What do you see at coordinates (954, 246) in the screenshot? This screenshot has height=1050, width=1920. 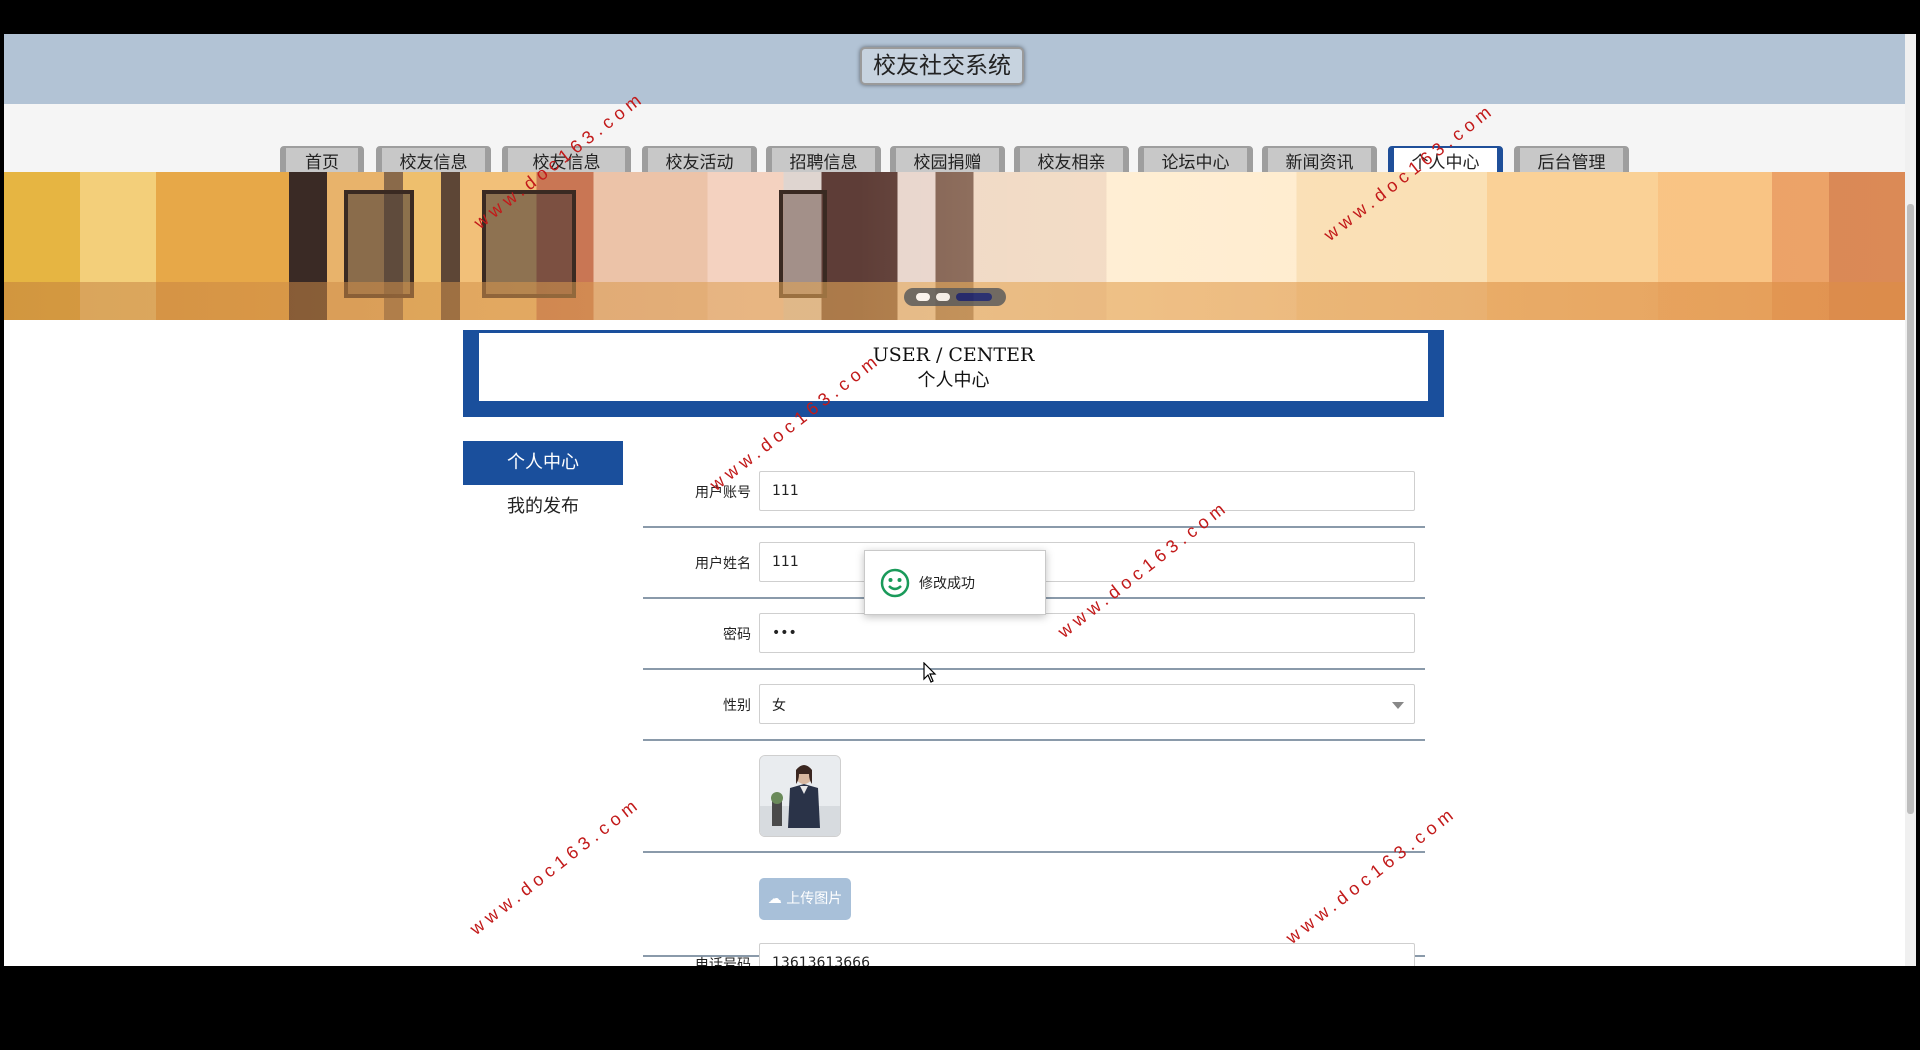 I see `banner-carousel` at bounding box center [954, 246].